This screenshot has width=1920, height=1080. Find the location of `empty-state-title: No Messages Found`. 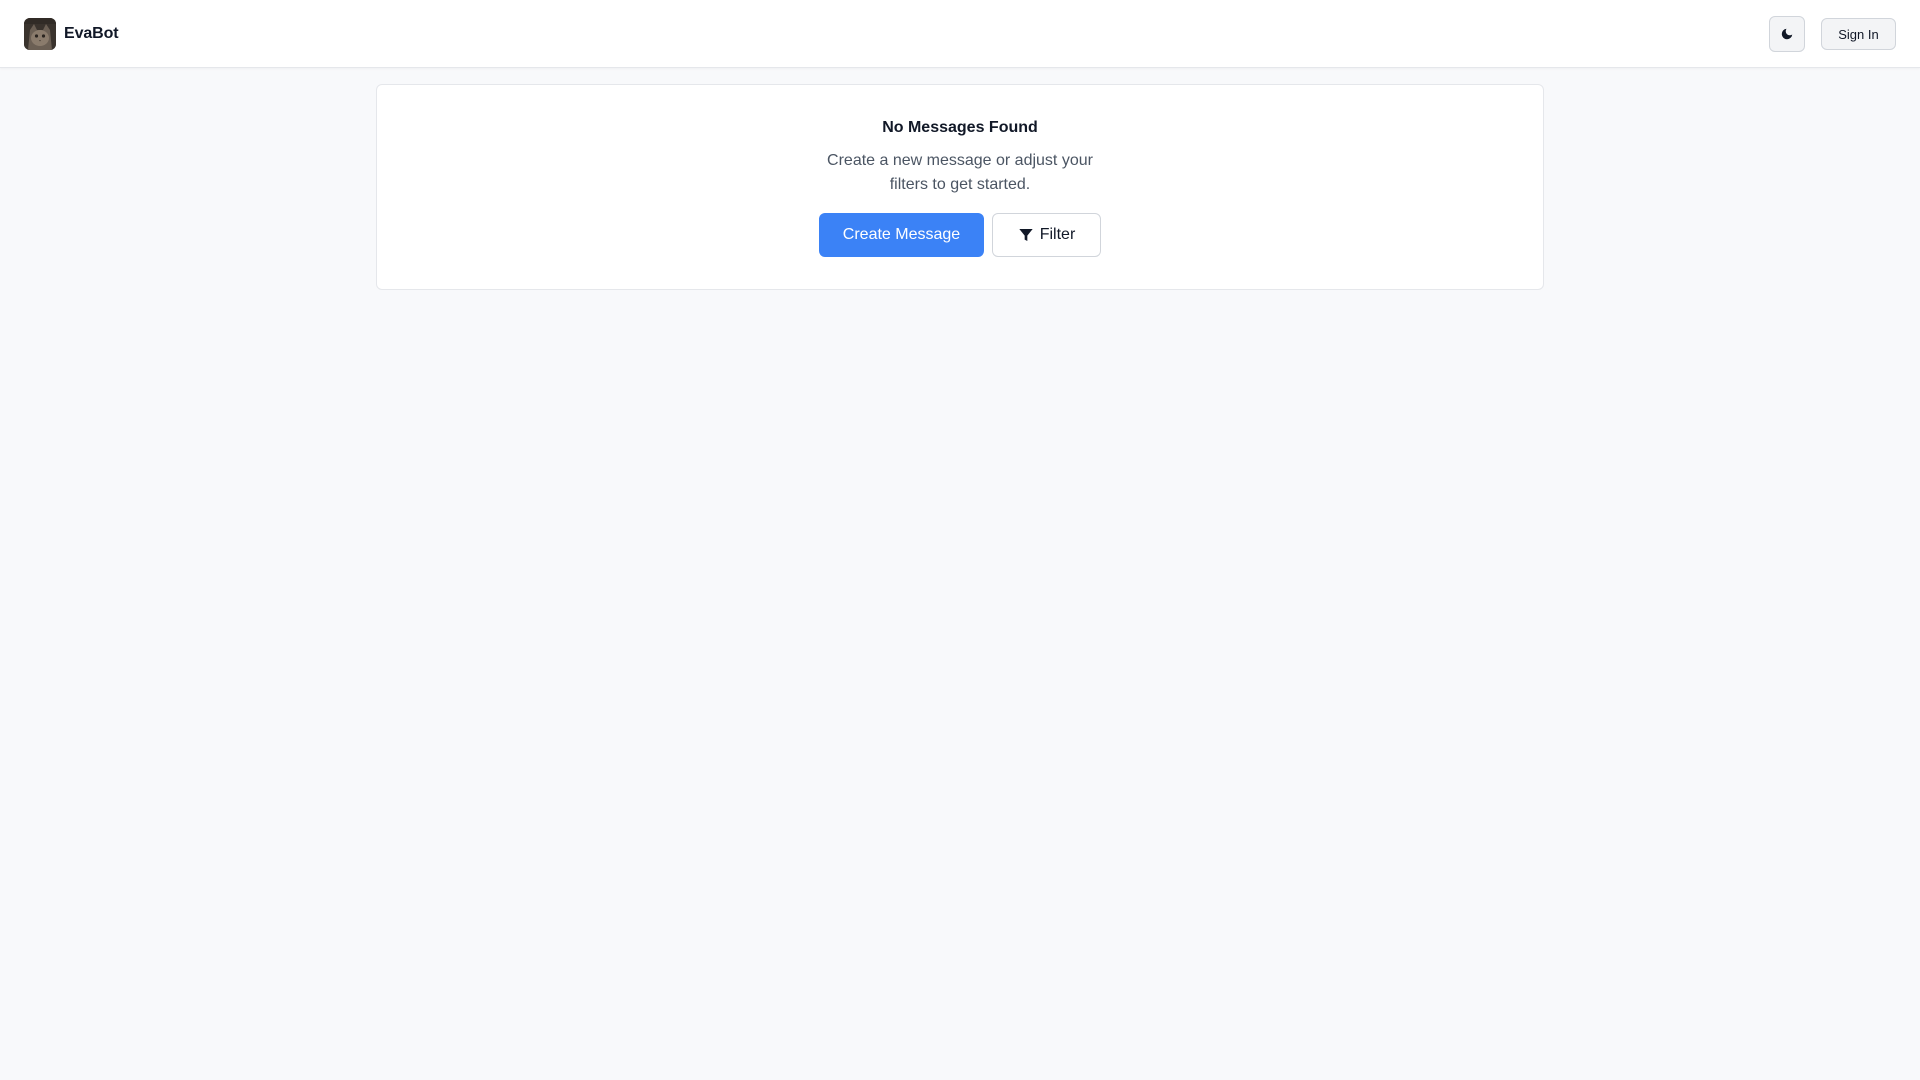

empty-state-title: No Messages Found is located at coordinates (960, 127).